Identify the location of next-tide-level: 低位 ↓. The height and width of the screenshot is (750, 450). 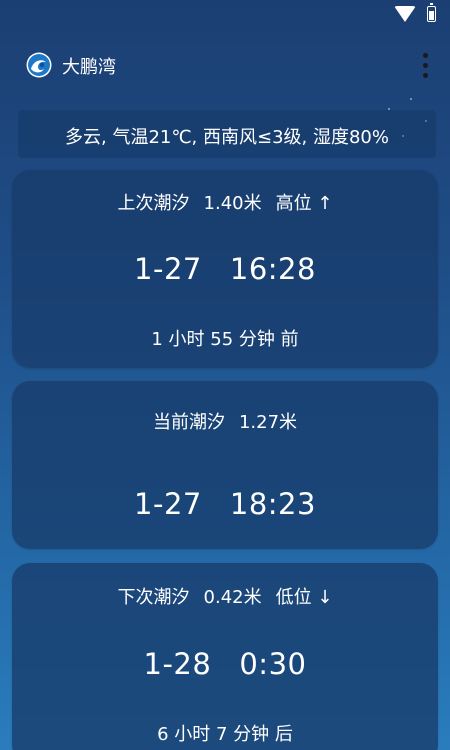
(304, 597).